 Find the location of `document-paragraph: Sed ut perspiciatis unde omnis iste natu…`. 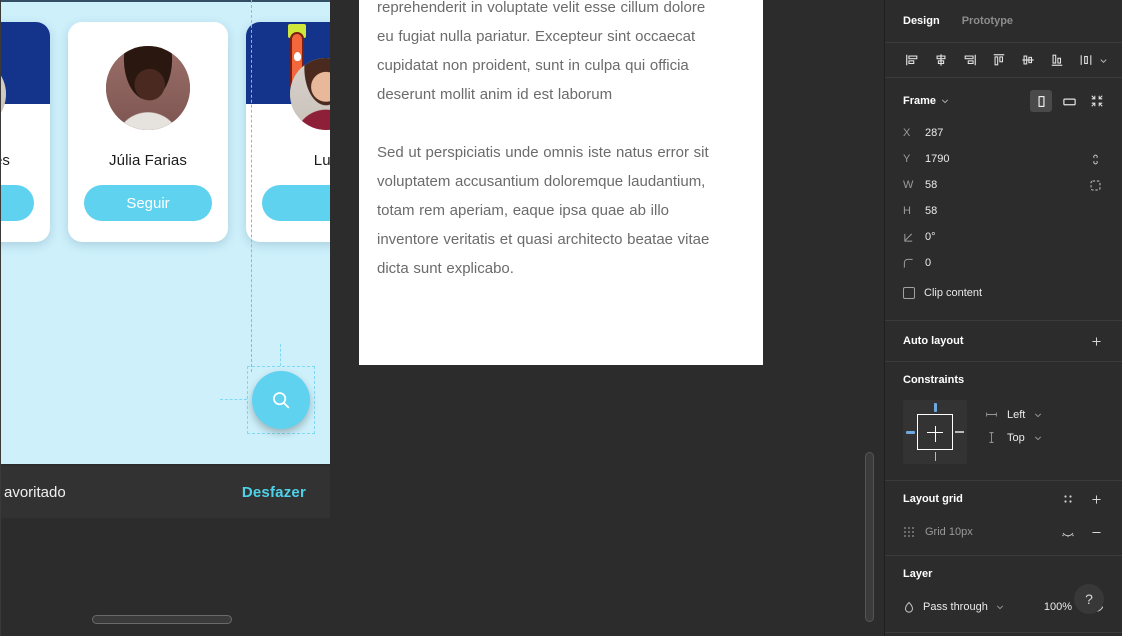

document-paragraph: Sed ut perspiciatis unde omnis iste natu… is located at coordinates (543, 210).